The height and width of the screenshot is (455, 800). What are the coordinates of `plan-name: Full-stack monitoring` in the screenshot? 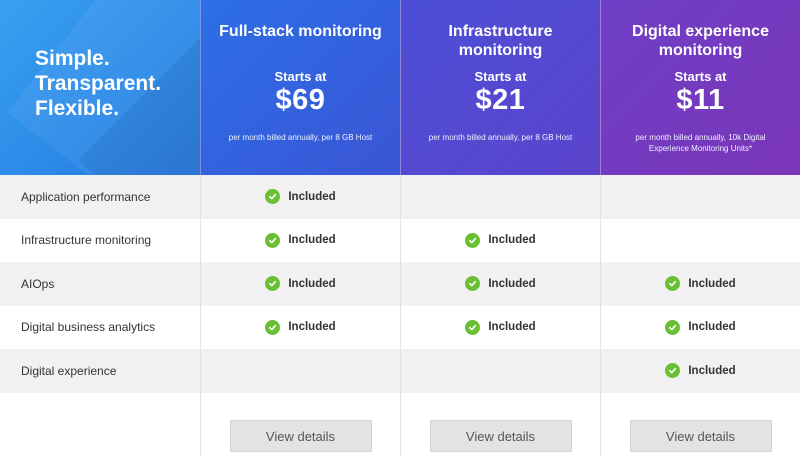 It's located at (300, 31).